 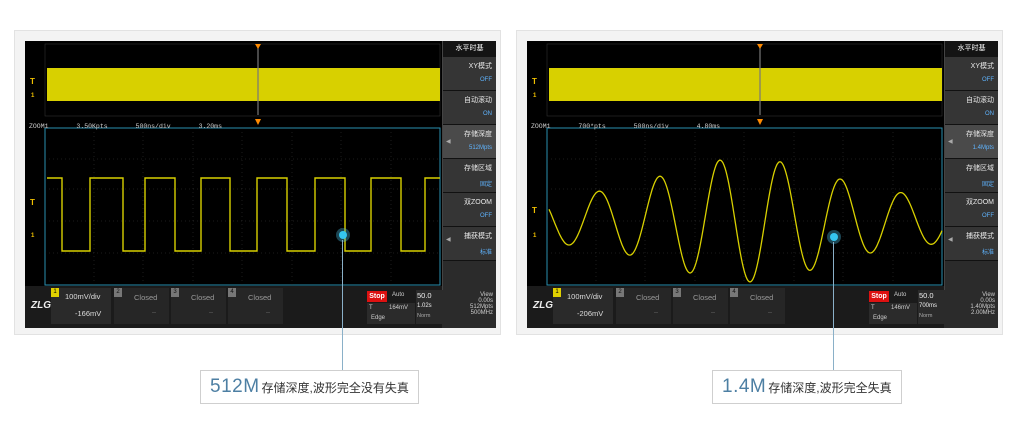 I want to click on trigger-level: 146mV, so click(x=901, y=308).